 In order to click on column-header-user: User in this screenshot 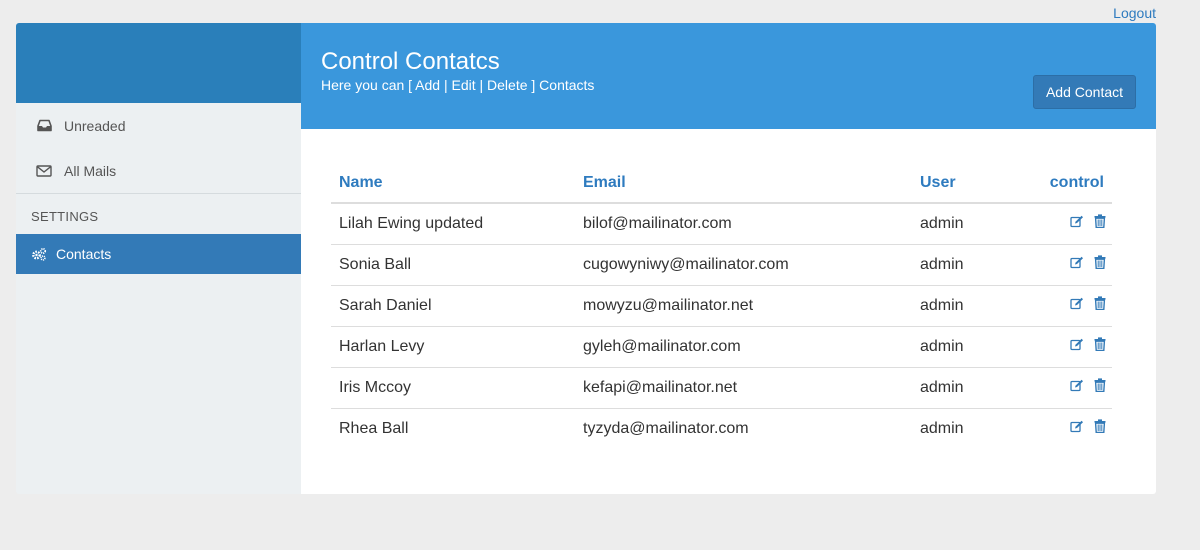, I will do `click(967, 183)`.